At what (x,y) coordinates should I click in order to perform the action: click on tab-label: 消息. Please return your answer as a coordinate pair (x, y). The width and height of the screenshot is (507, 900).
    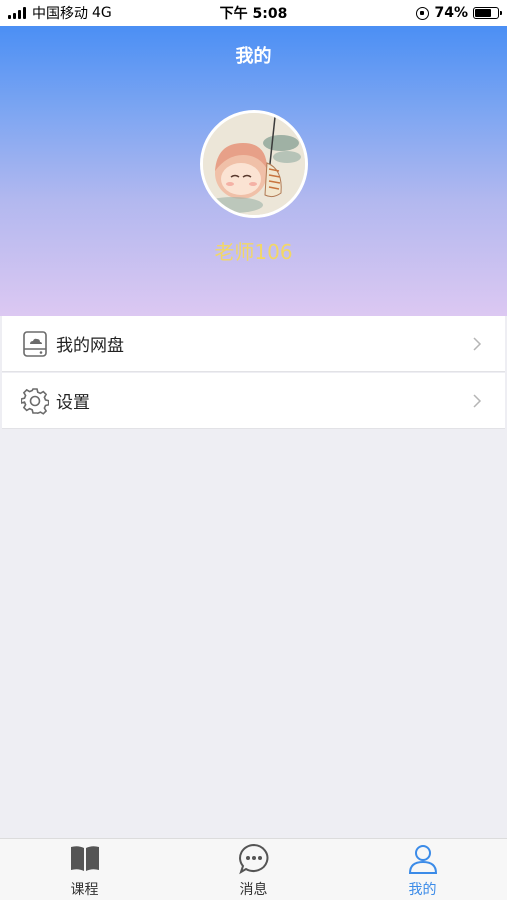
    Looking at the image, I should click on (253, 890).